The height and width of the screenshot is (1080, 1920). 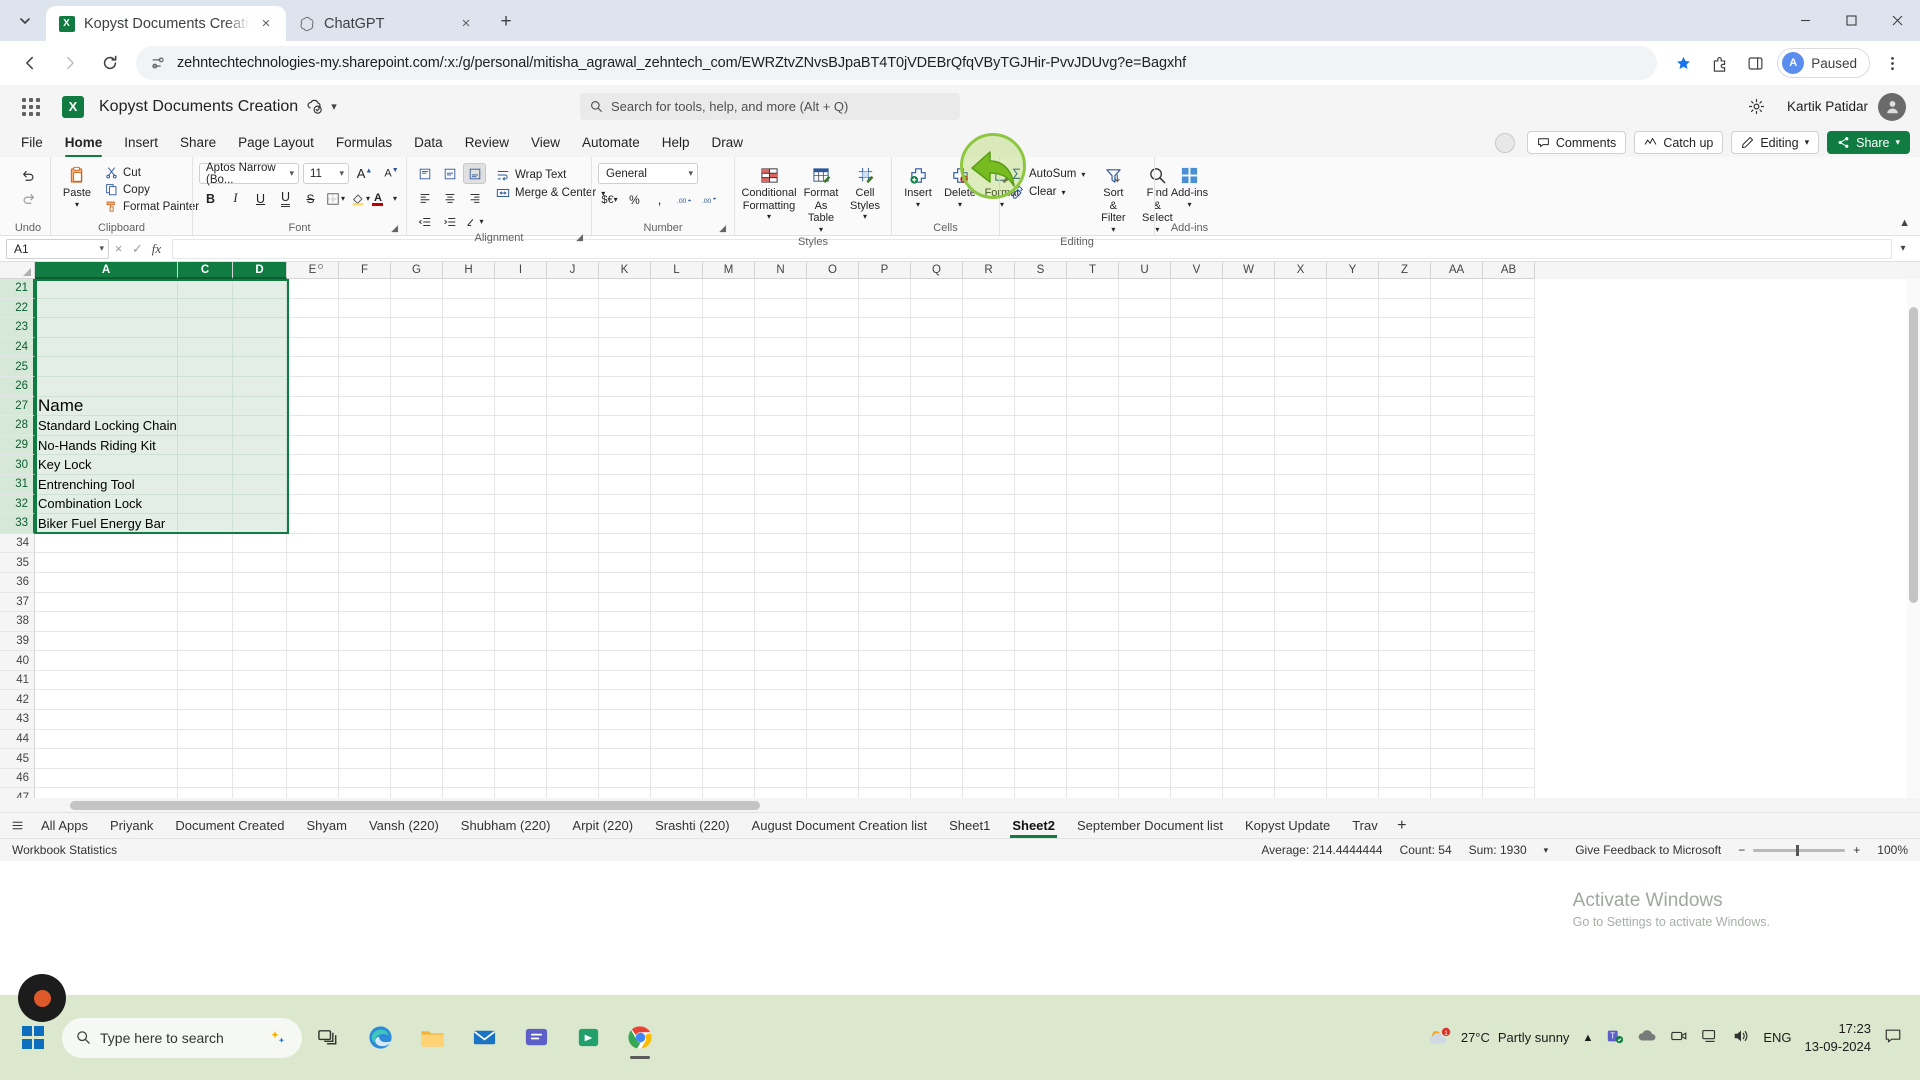 I want to click on cell-AA43, so click(x=1457, y=720).